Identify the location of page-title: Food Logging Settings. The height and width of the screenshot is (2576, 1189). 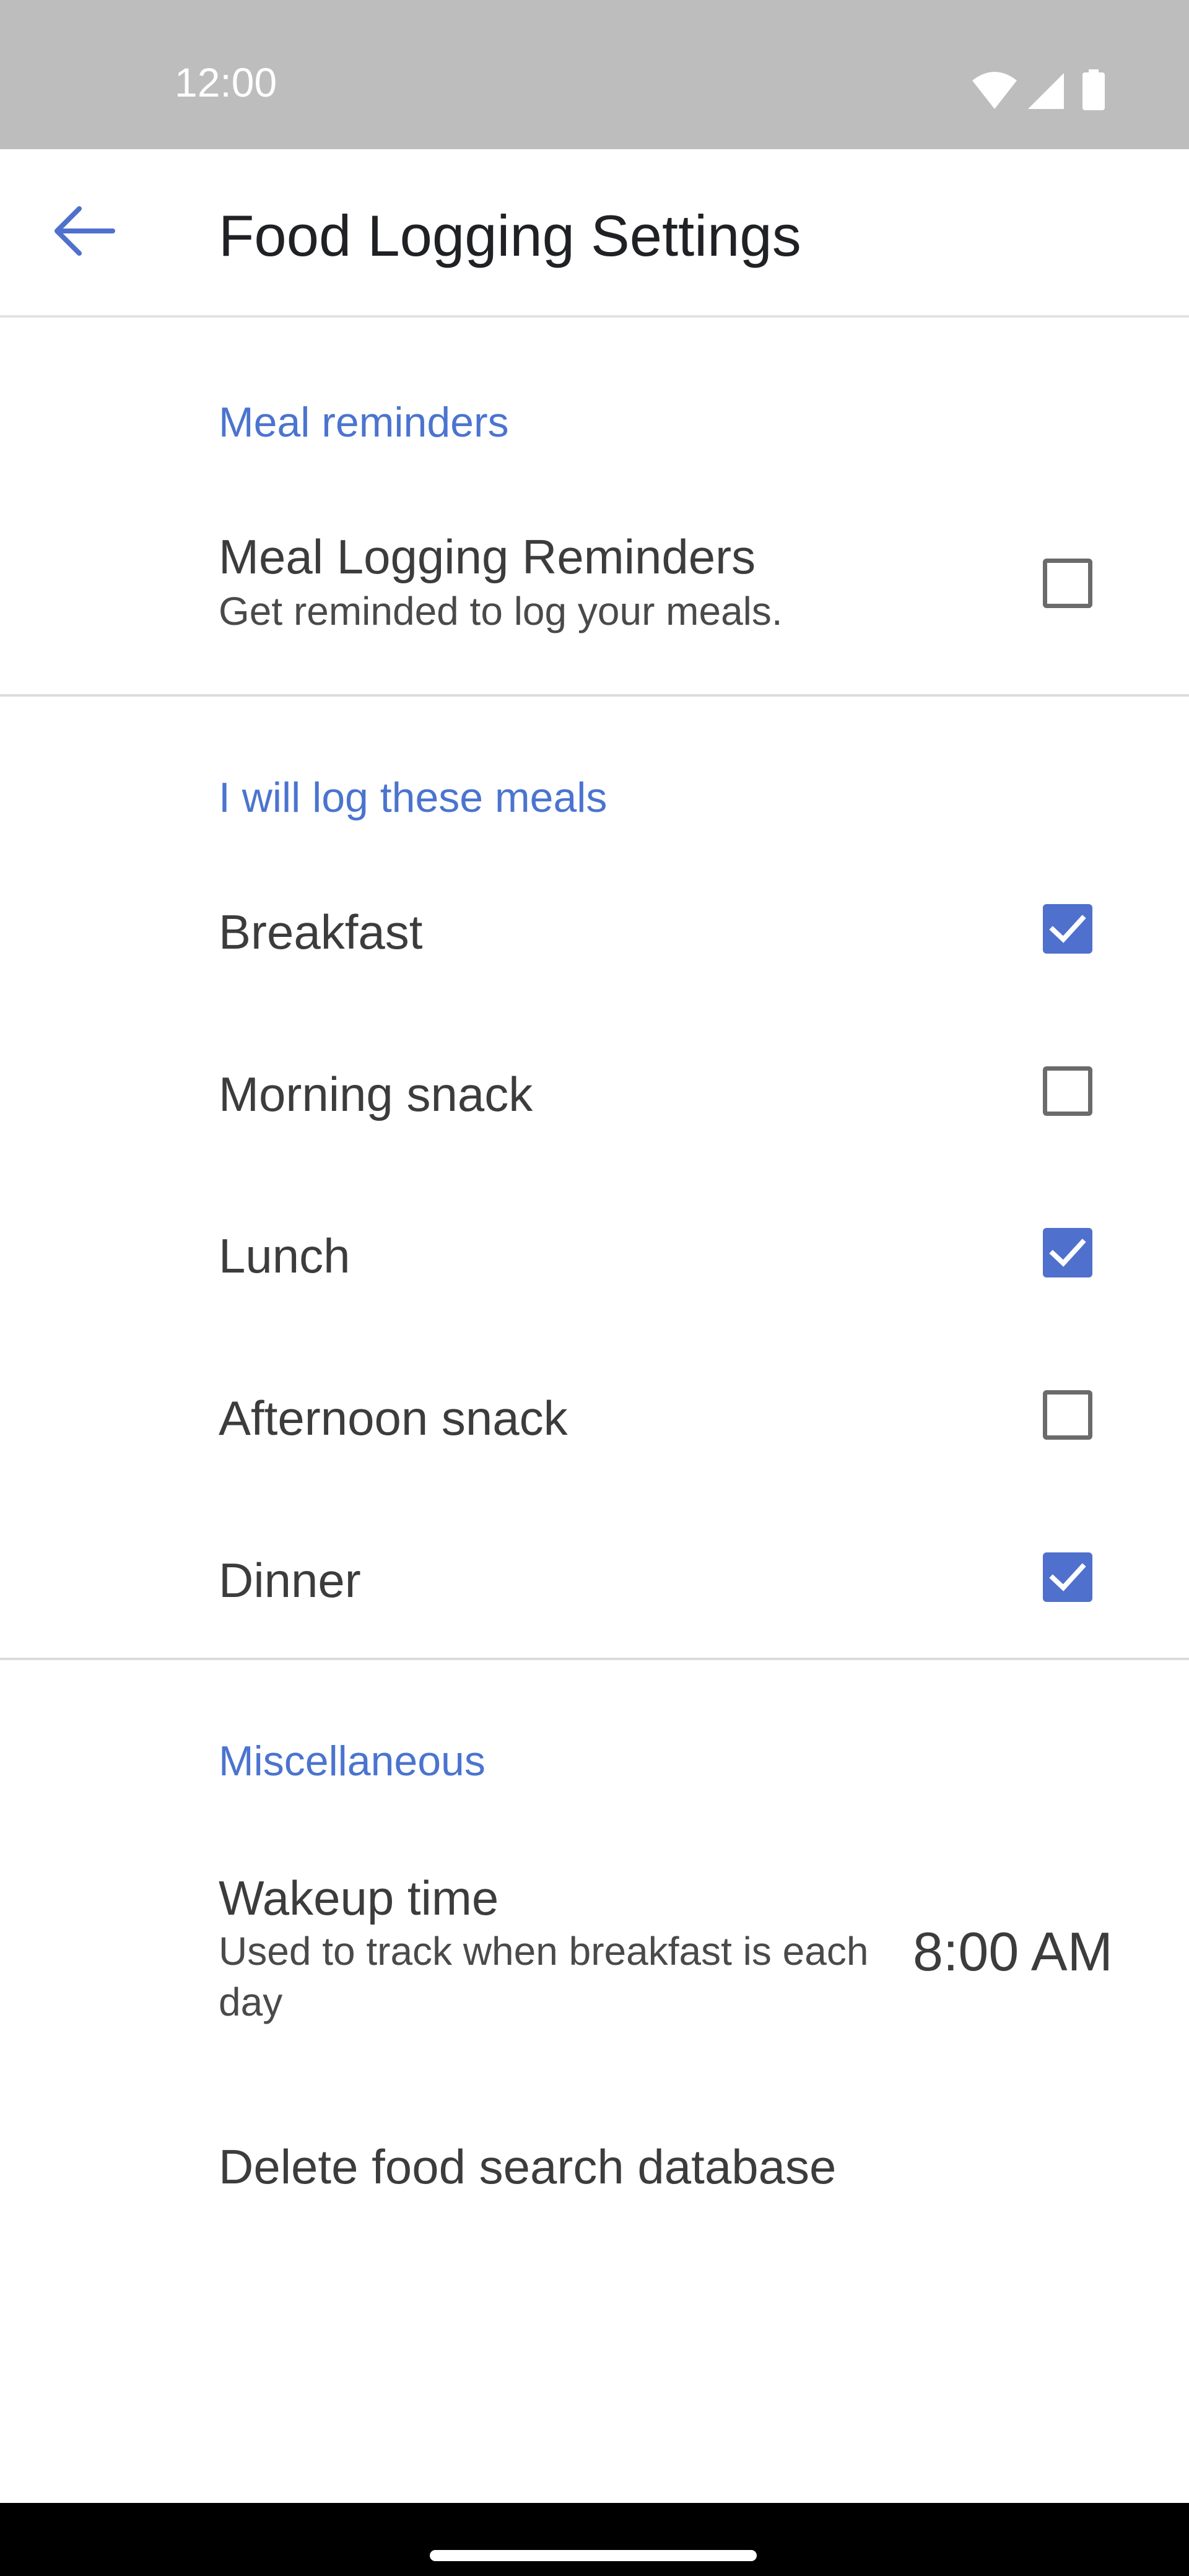
(510, 235).